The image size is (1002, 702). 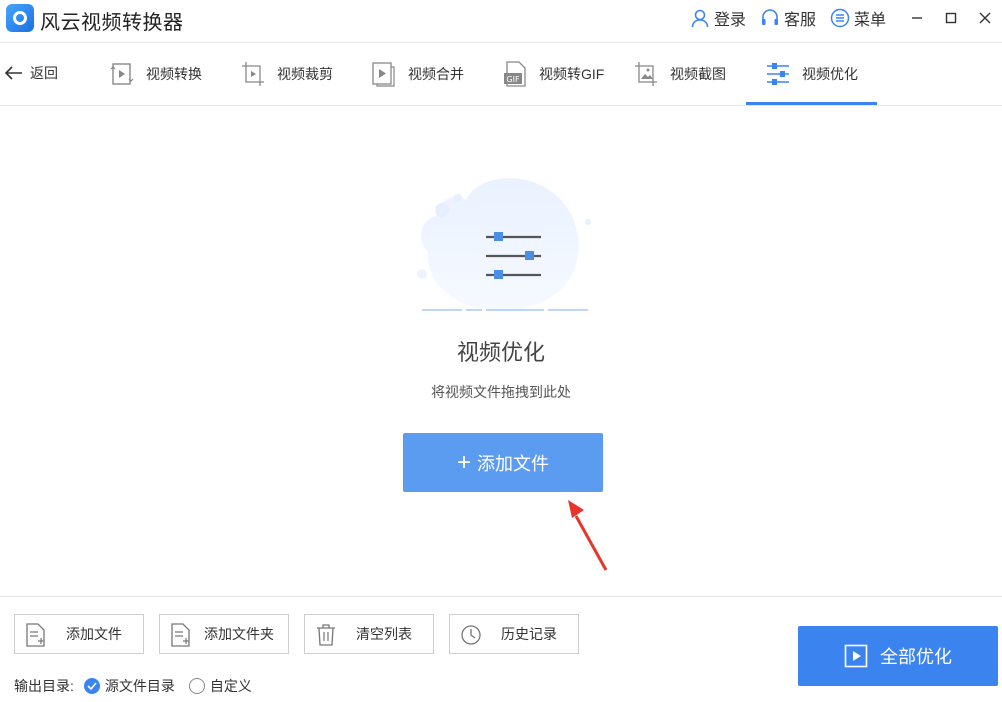 I want to click on menu-icon, so click(x=840, y=18).